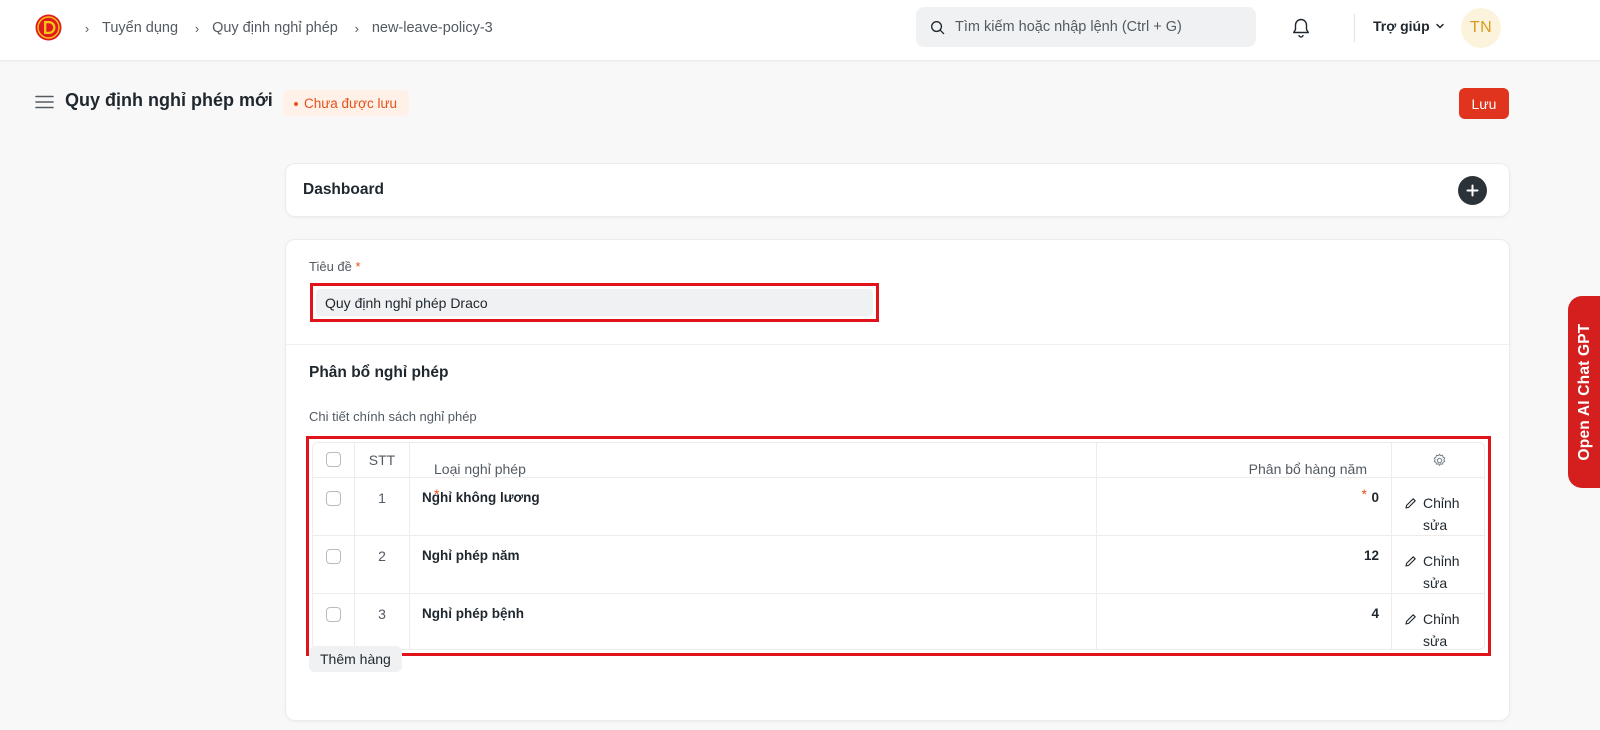  What do you see at coordinates (753, 621) in the screenshot?
I see `row-leave-type: Nghỉ phép bệnh` at bounding box center [753, 621].